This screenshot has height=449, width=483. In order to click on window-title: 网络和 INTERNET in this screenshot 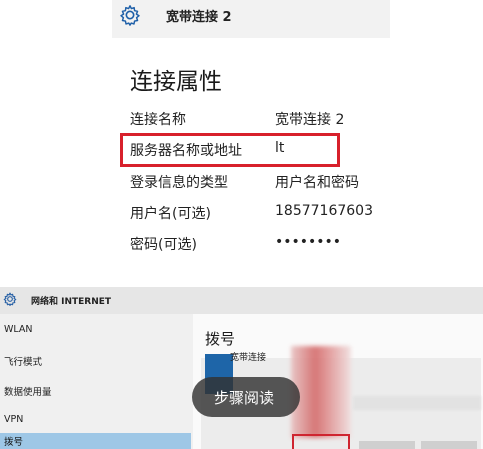, I will do `click(71, 302)`.